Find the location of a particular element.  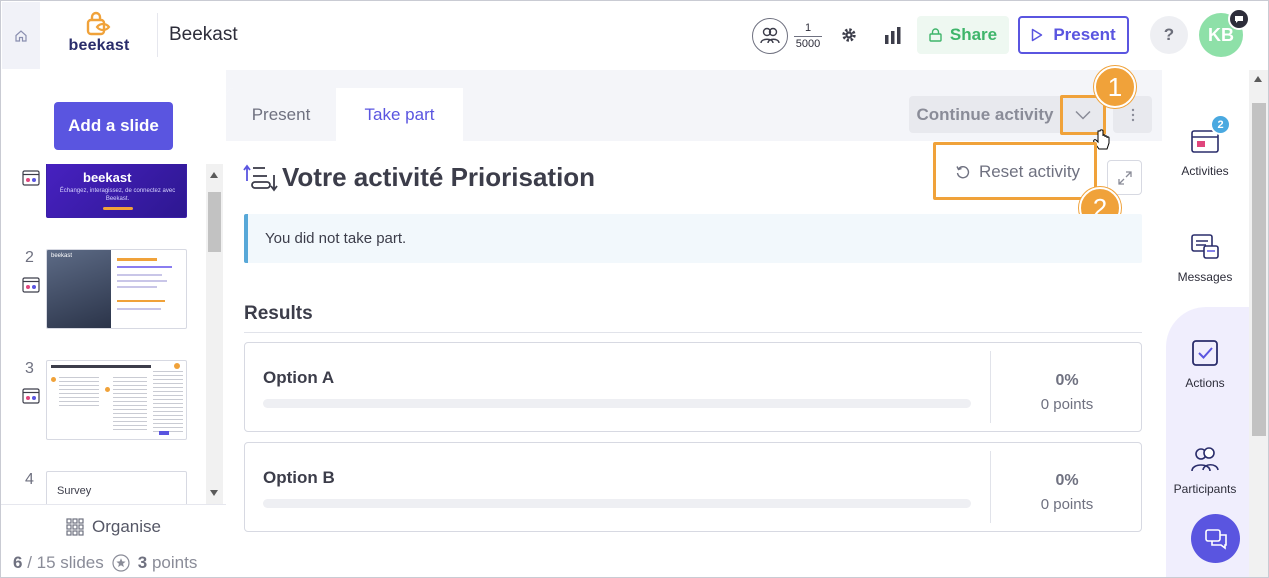

info-text: You did not take part. is located at coordinates (336, 238).